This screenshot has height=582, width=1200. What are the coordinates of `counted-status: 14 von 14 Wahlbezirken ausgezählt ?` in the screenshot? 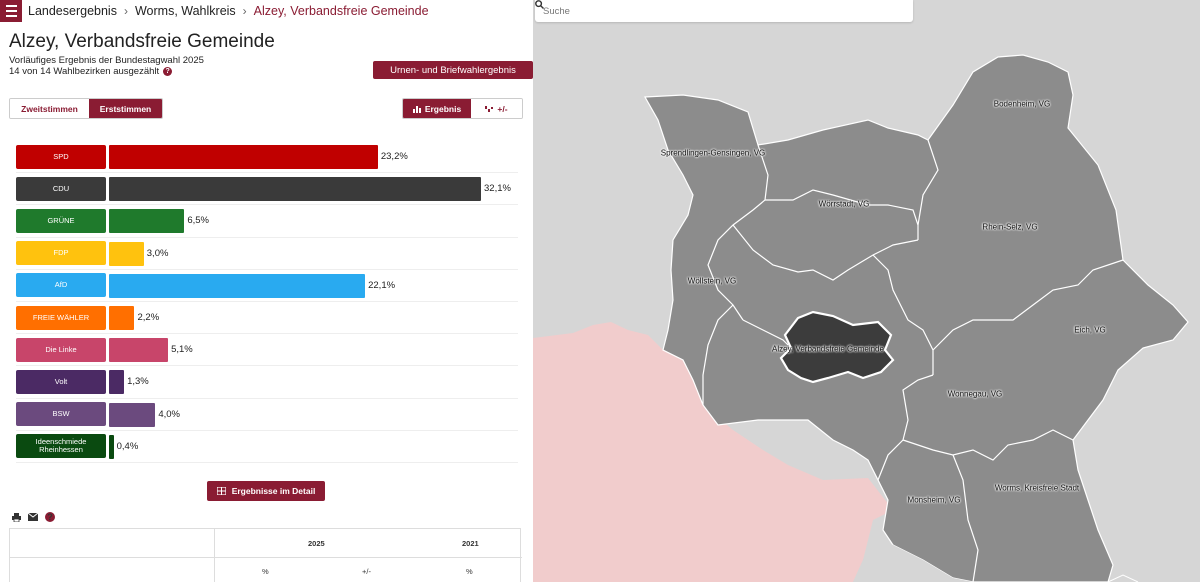 It's located at (91, 71).